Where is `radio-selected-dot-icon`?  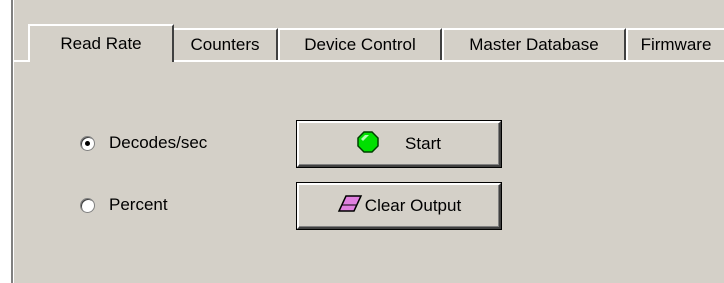
radio-selected-dot-icon is located at coordinates (87, 143).